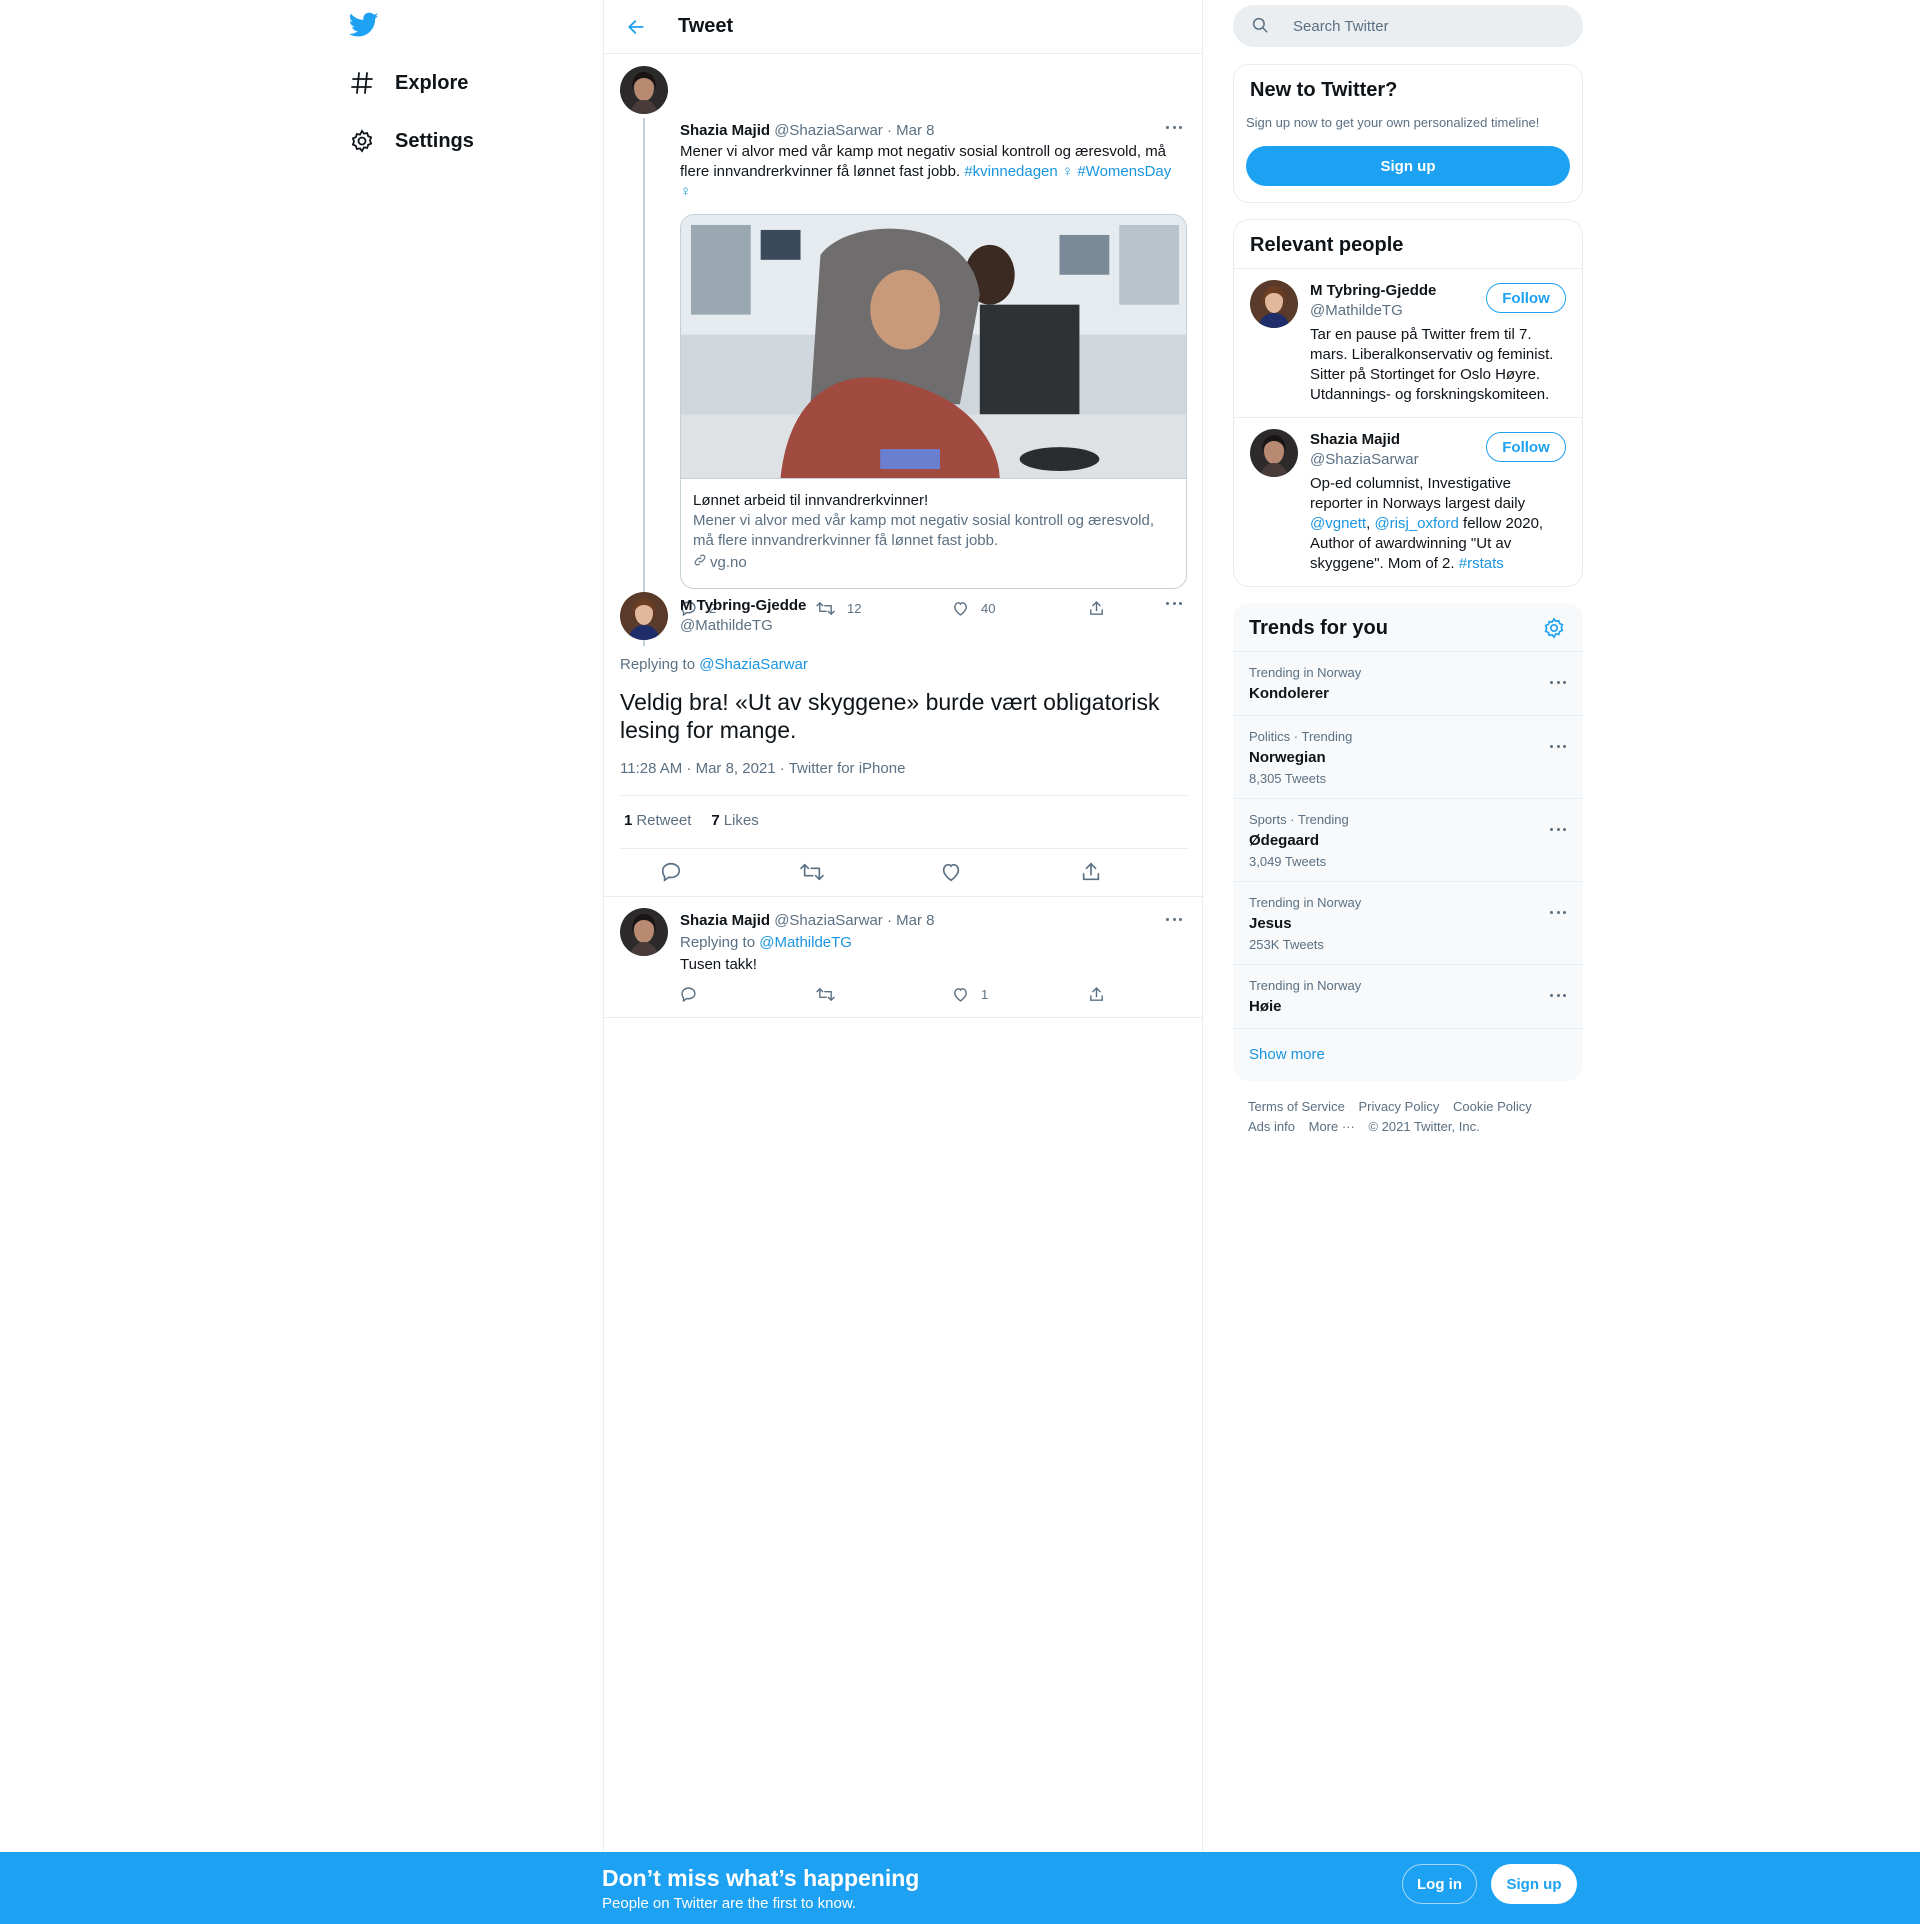  I want to click on show-more-link: Show more, so click(1287, 1054).